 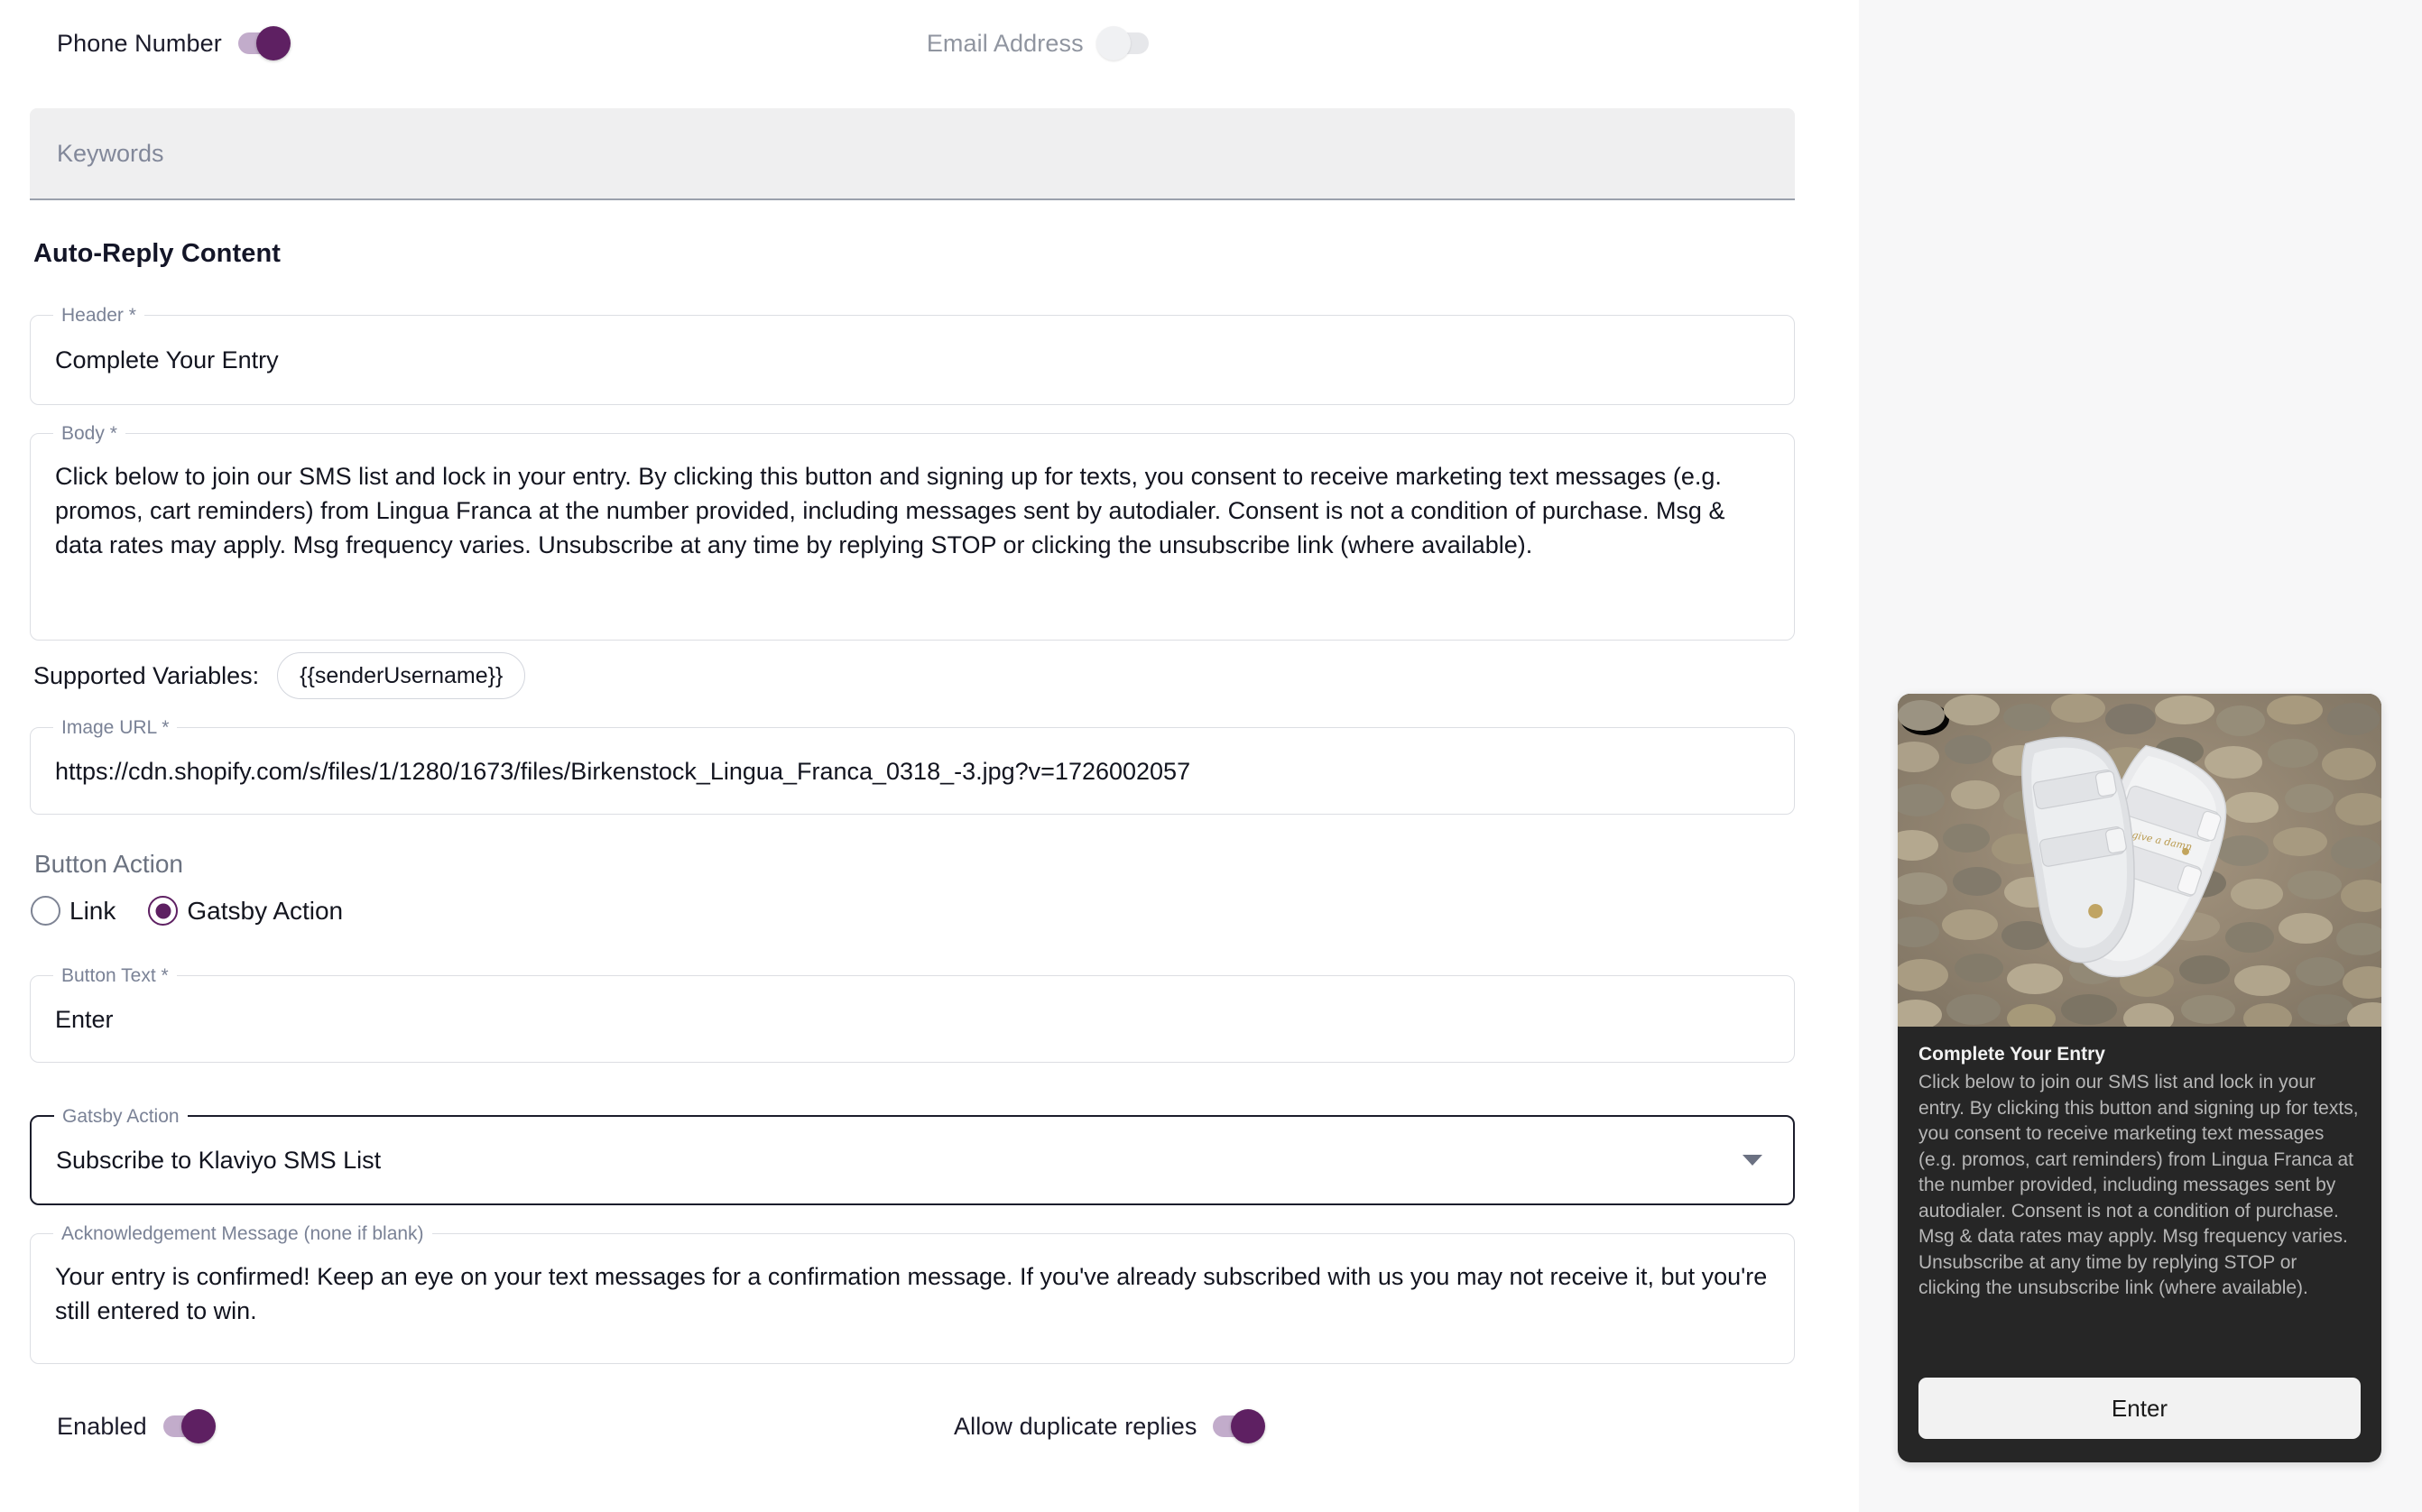 I want to click on enabled-toggle-group: Enabled, so click(x=136, y=1426).